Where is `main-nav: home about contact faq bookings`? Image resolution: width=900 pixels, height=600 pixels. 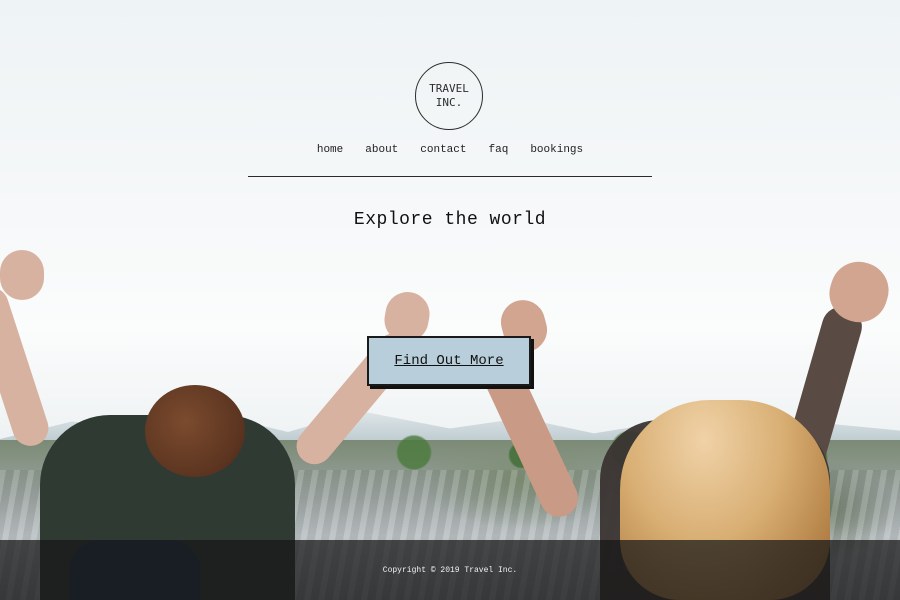
main-nav: home about contact faq bookings is located at coordinates (450, 152).